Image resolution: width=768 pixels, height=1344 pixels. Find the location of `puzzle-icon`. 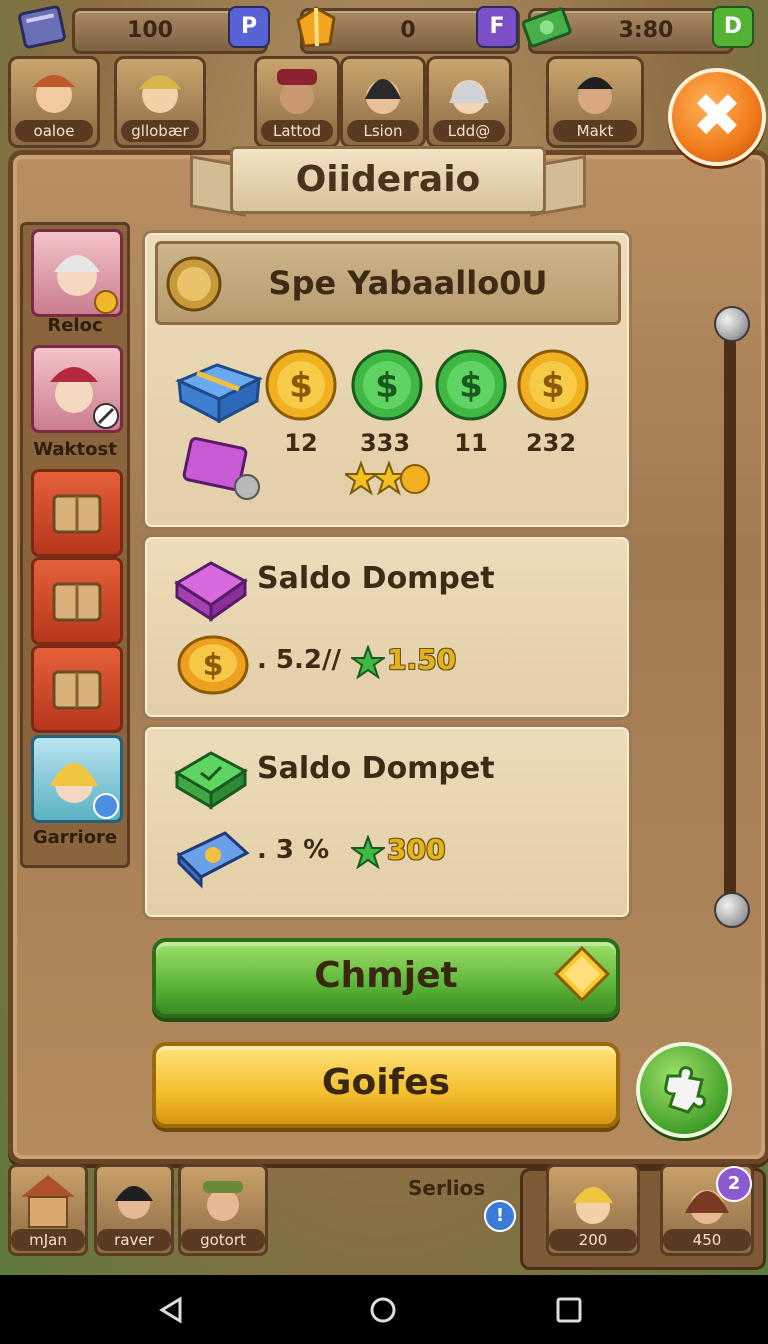

puzzle-icon is located at coordinates (685, 1090).